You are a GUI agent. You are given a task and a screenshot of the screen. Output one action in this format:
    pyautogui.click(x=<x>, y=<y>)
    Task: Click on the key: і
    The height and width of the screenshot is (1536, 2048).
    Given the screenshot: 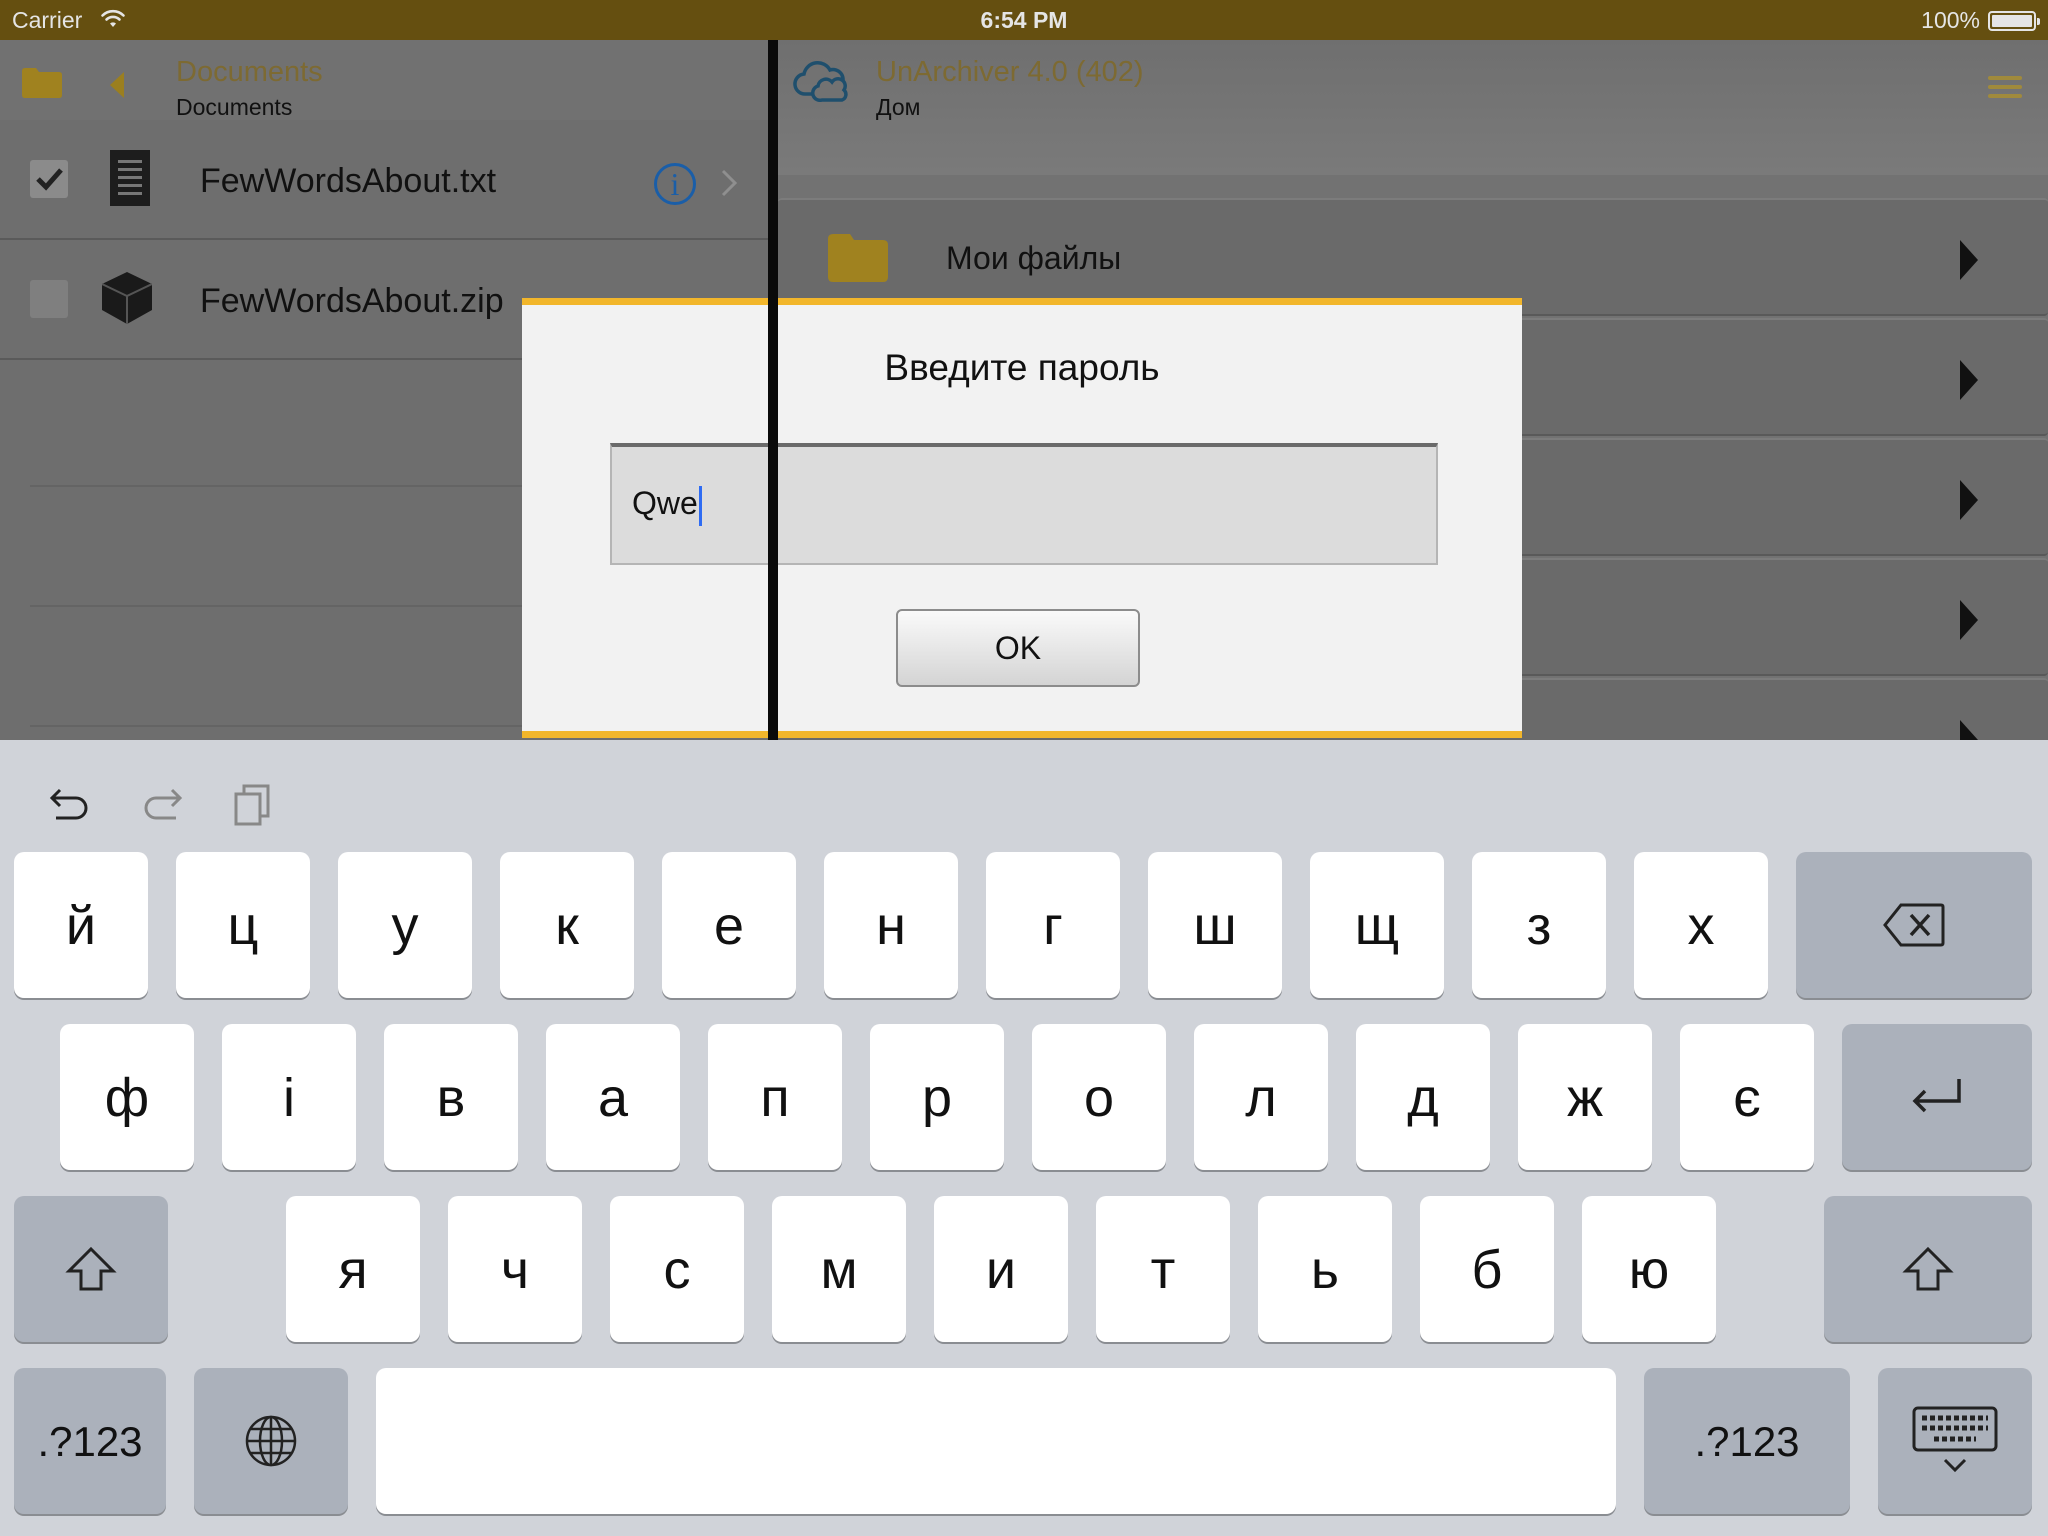 What is the action you would take?
    pyautogui.click(x=289, y=1097)
    